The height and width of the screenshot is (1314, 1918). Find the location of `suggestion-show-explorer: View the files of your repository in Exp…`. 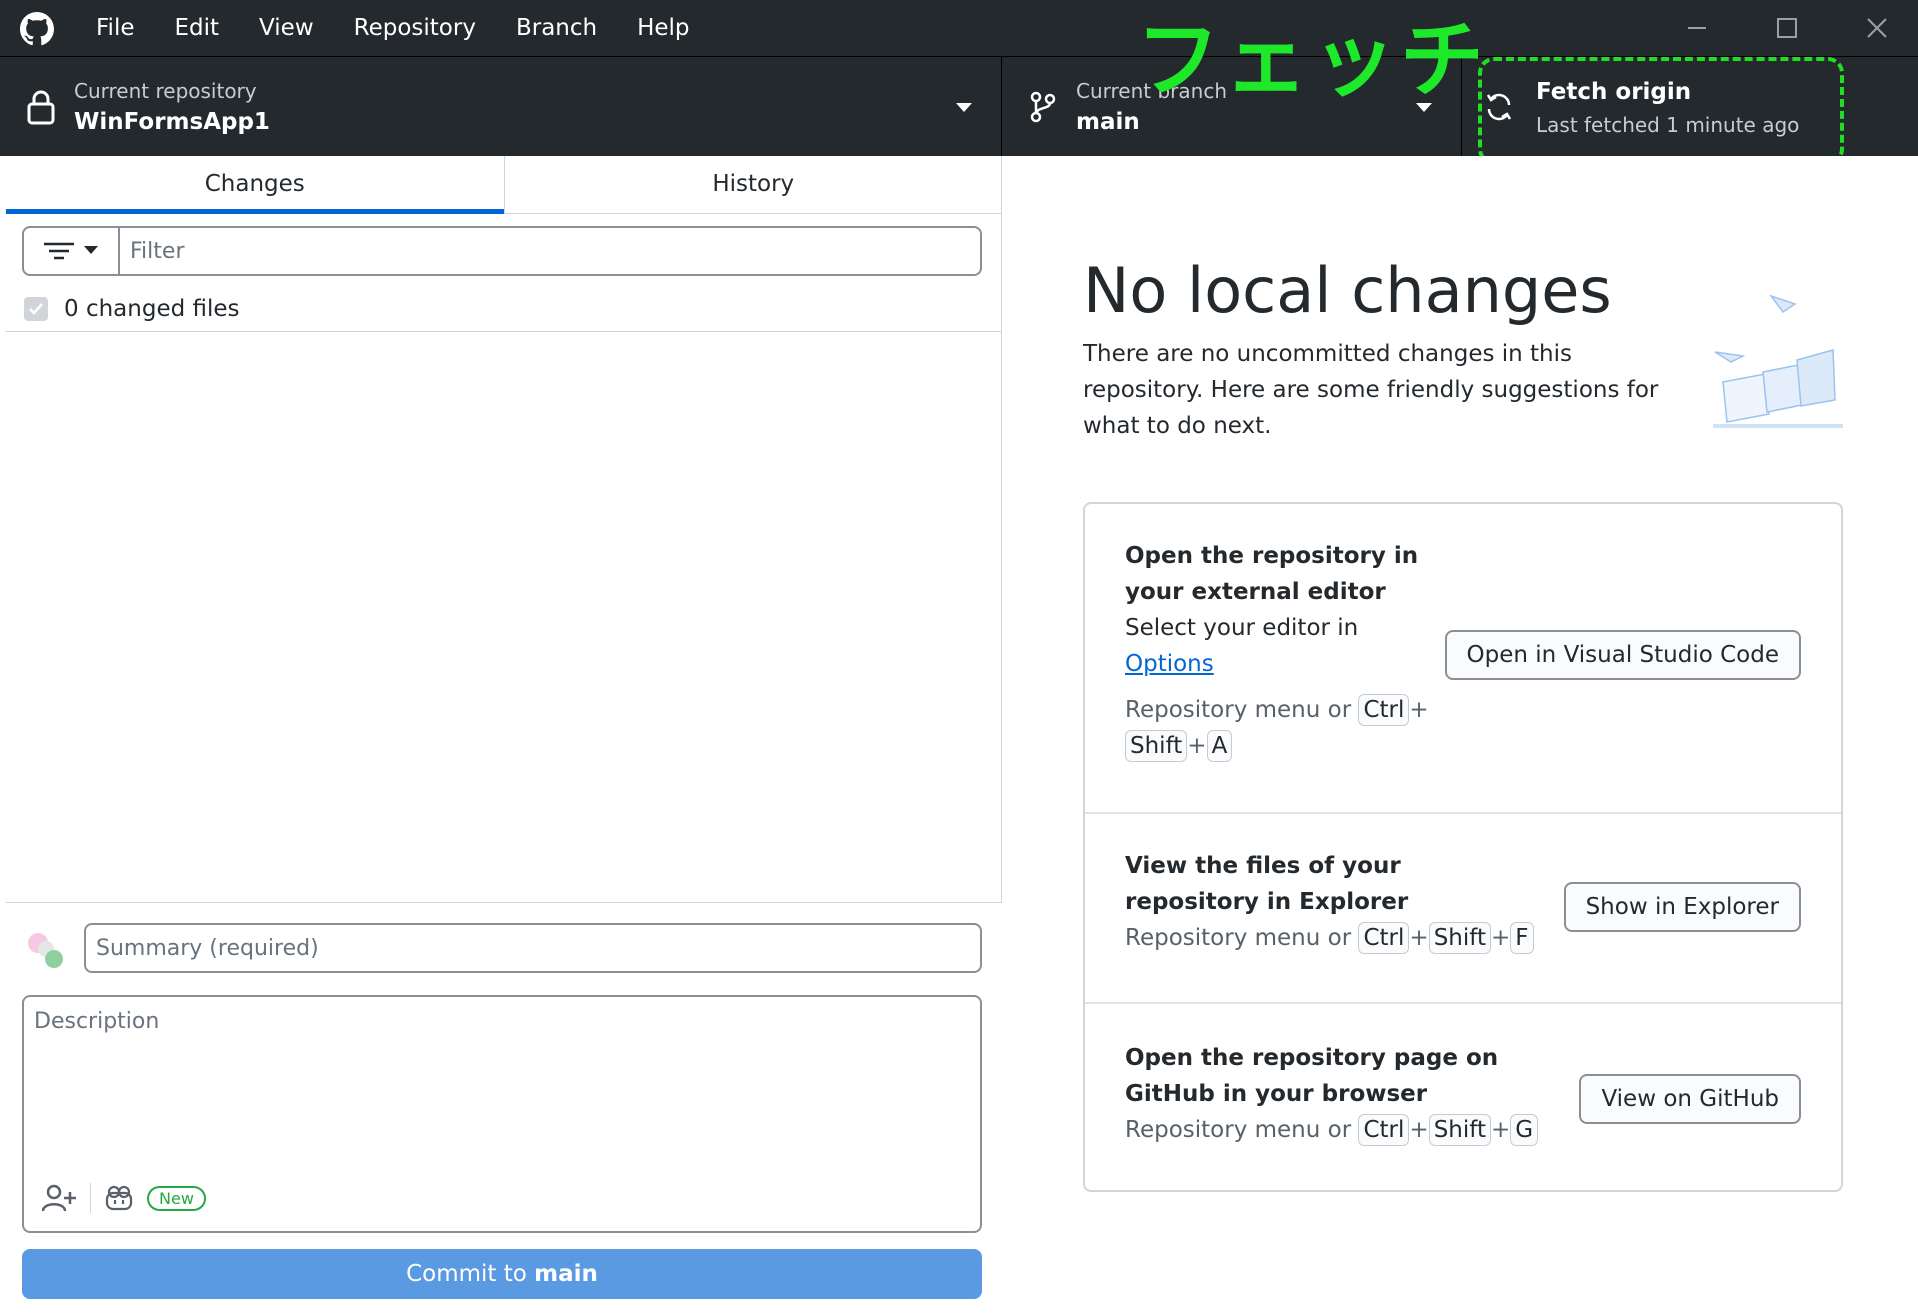

suggestion-show-explorer: View the files of your repository in Exp… is located at coordinates (1463, 909).